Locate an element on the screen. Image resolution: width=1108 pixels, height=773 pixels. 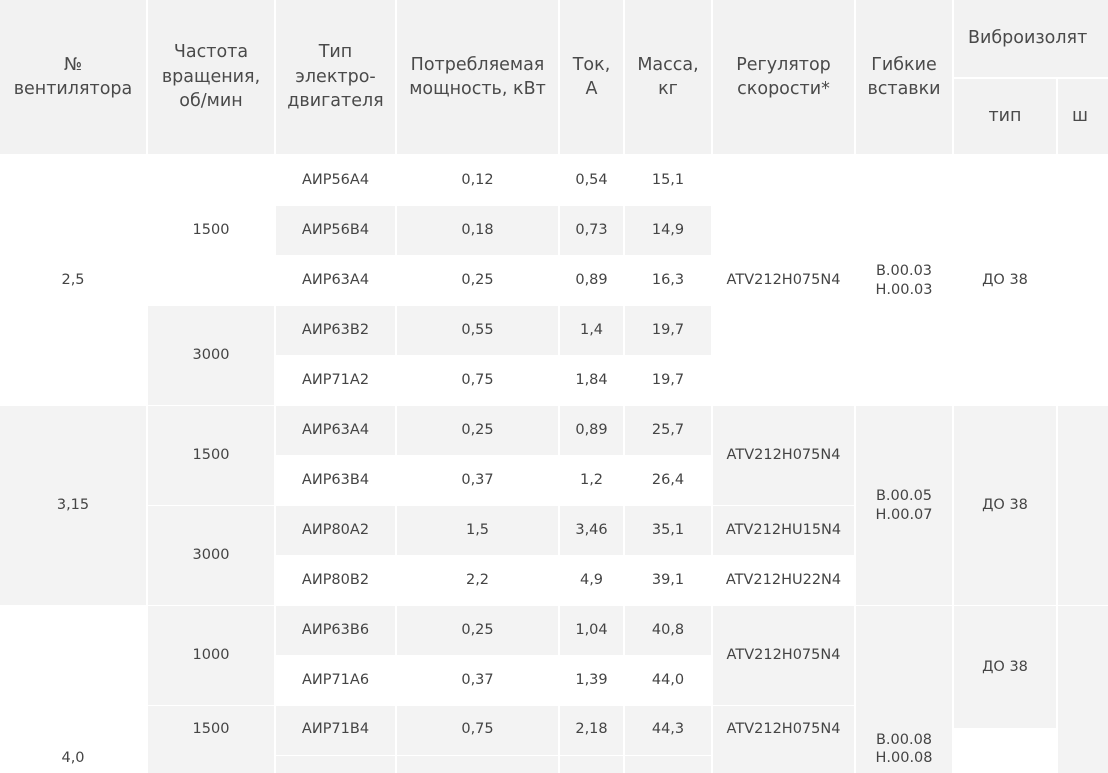
current-cell: 1,04 is located at coordinates (591, 630).